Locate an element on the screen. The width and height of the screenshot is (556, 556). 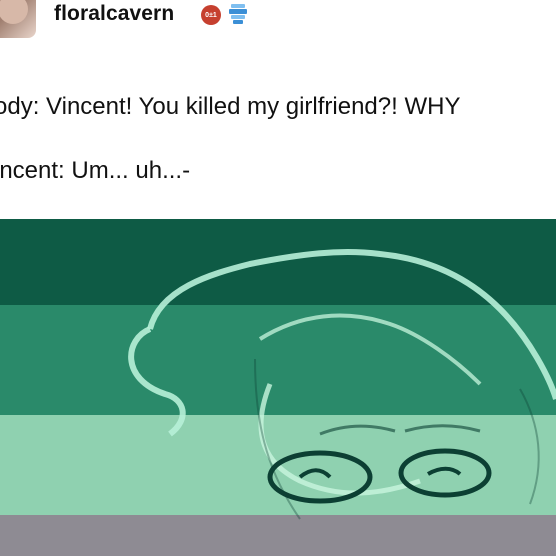
dialogue-line-2: incent: Um... uh...- is located at coordinates (95, 170).